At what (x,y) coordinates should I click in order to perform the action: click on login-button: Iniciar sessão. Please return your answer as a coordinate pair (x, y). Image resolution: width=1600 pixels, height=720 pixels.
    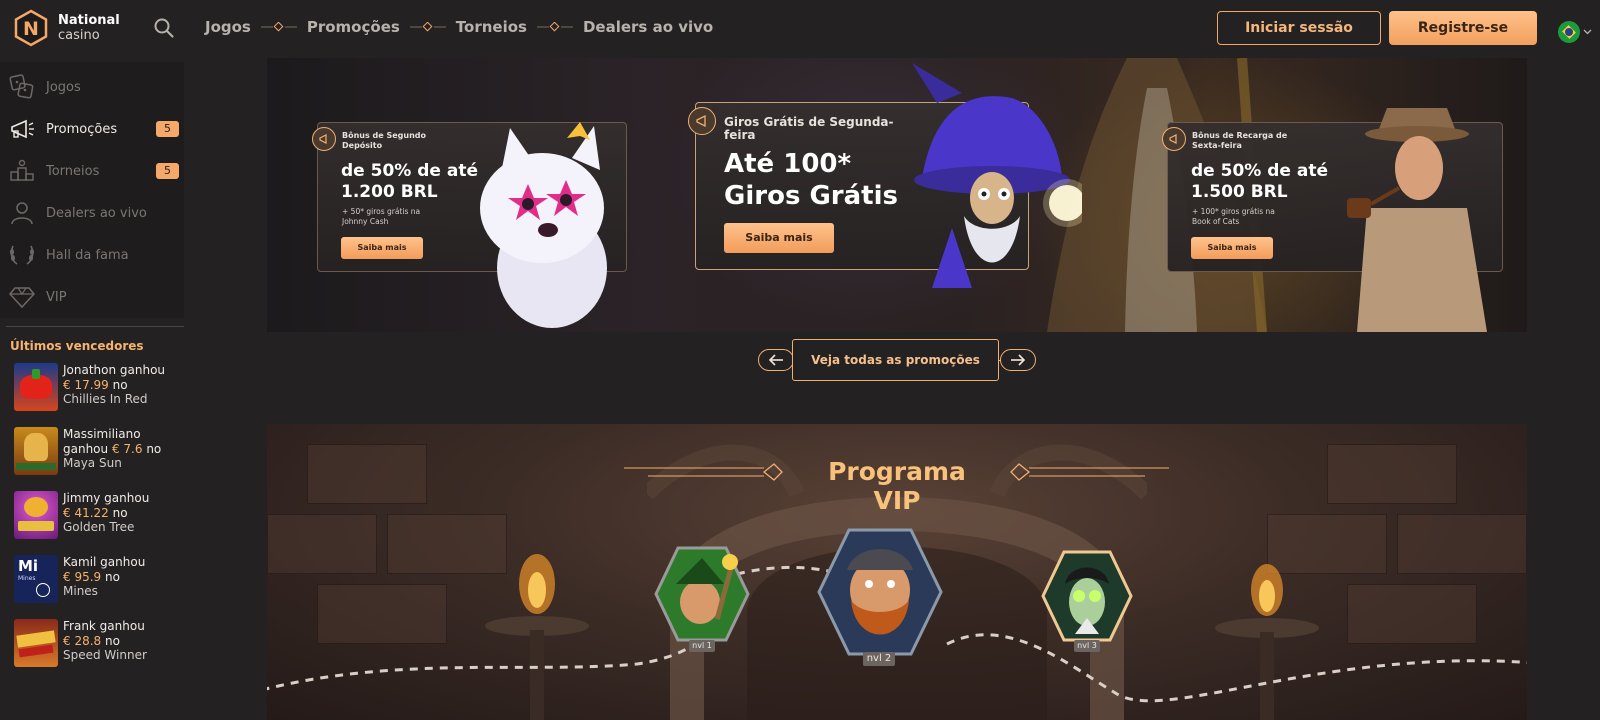
    Looking at the image, I should click on (1299, 28).